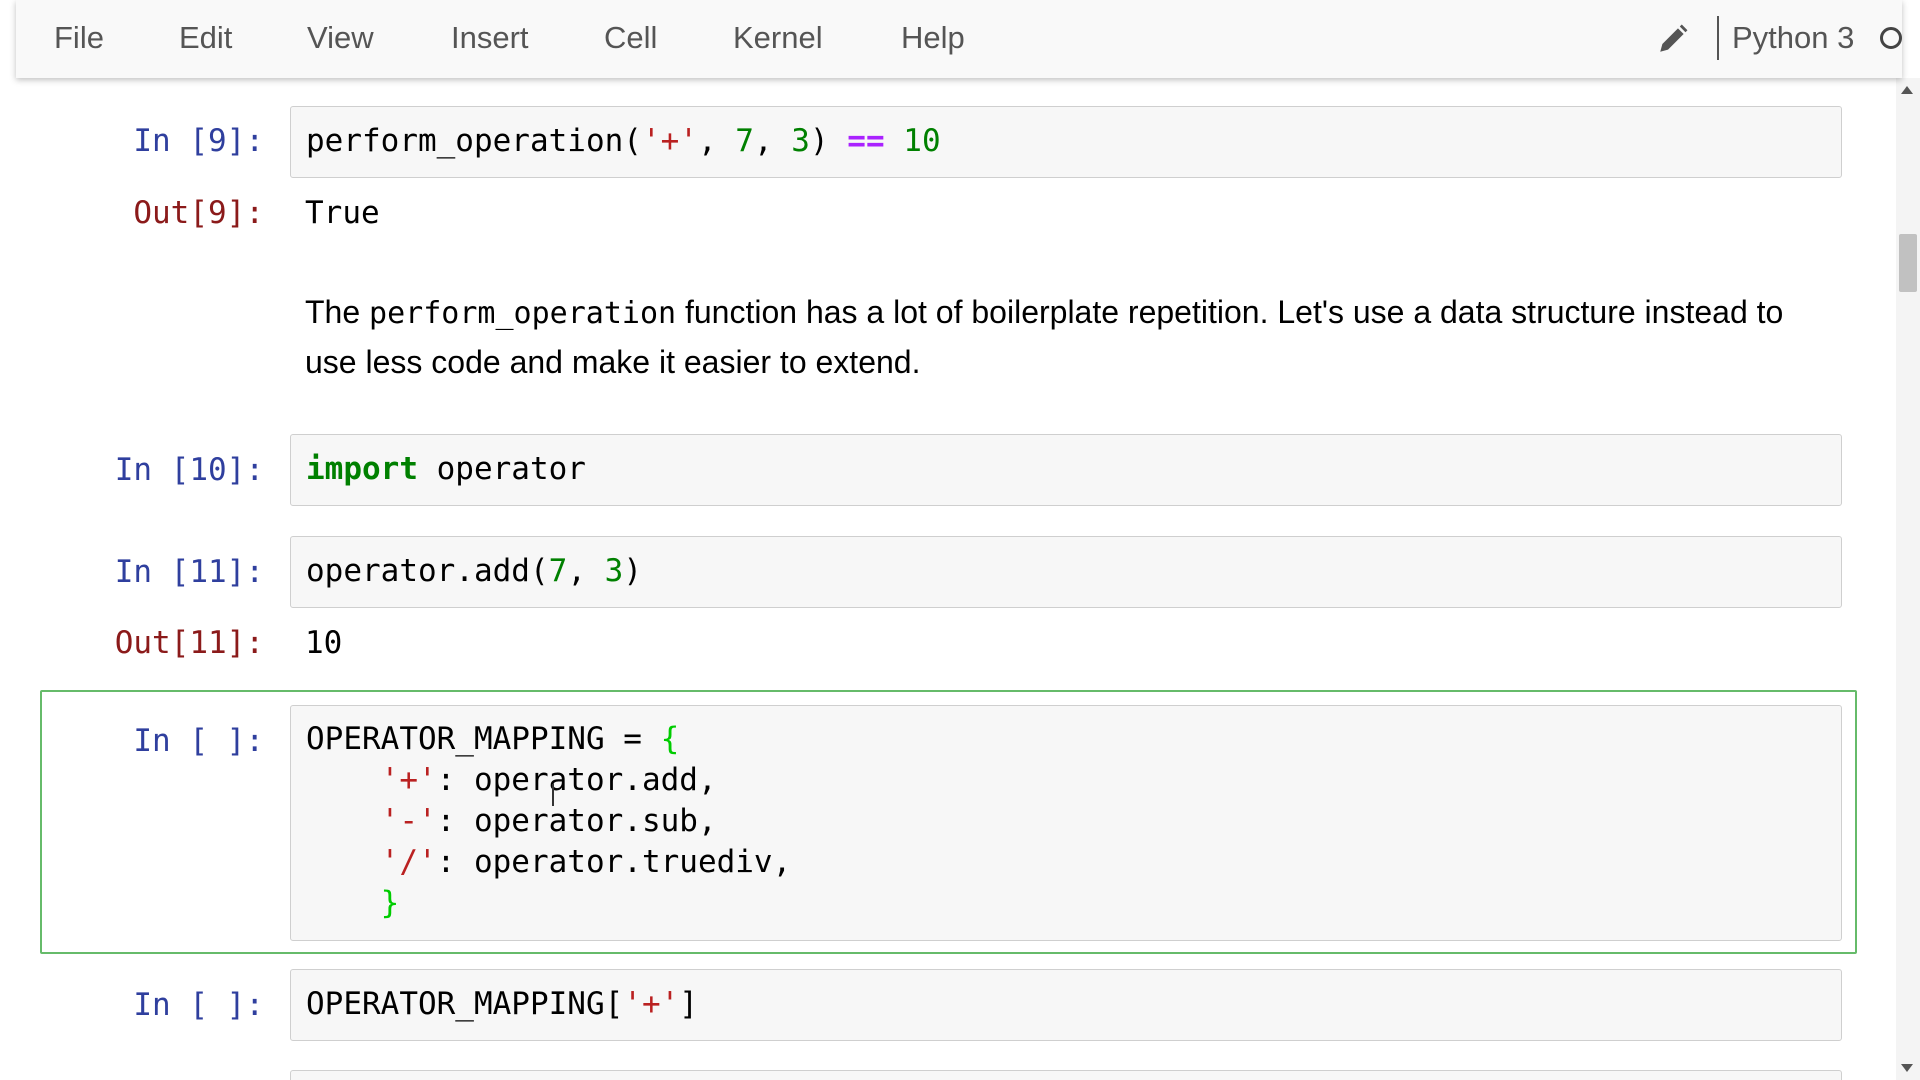 This screenshot has height=1080, width=1920. Describe the element at coordinates (337, 312) in the screenshot. I see `markdown-text: The` at that location.